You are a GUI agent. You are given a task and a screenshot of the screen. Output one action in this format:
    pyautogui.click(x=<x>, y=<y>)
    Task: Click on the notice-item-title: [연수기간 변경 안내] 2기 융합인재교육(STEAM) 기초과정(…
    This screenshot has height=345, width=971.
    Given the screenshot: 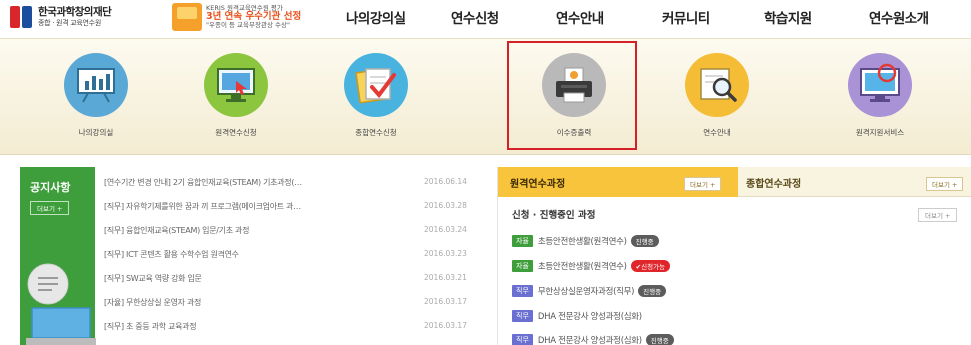 What is the action you would take?
    pyautogui.click(x=203, y=182)
    